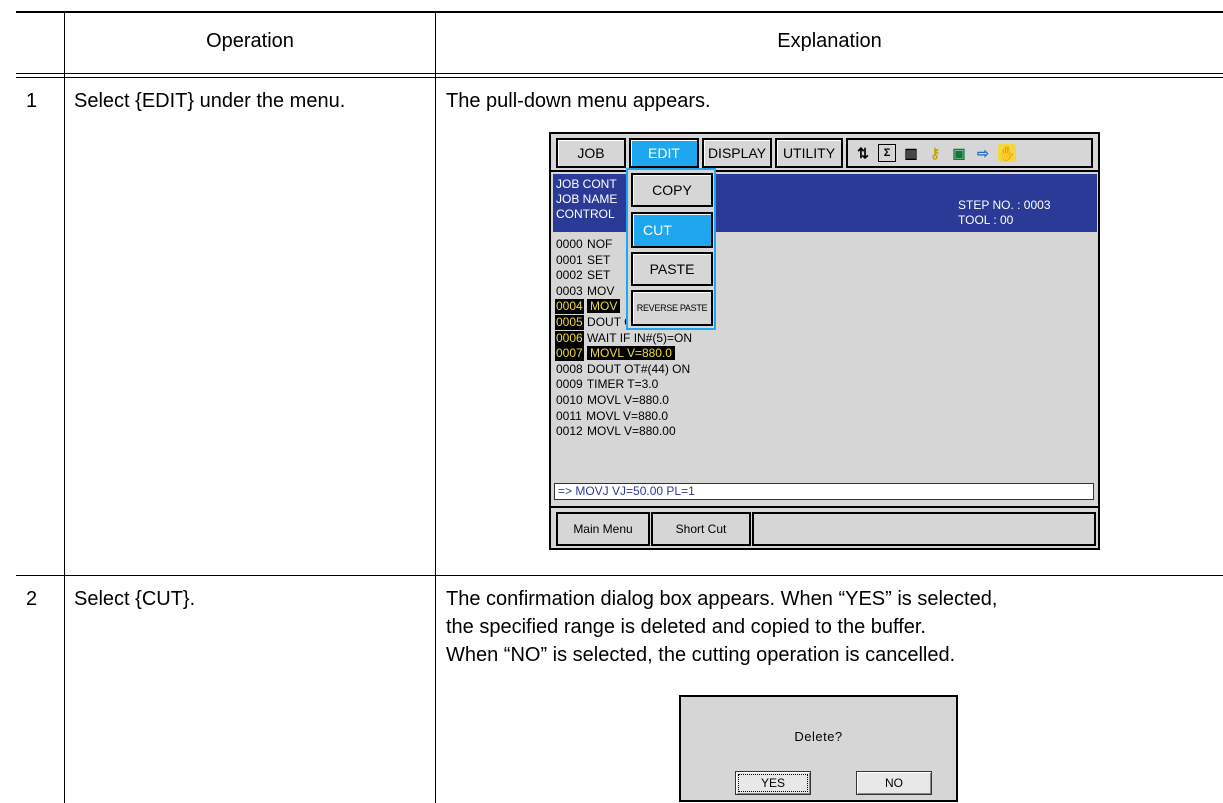 The image size is (1223, 803). I want to click on cycle-icon: Σ, so click(887, 153).